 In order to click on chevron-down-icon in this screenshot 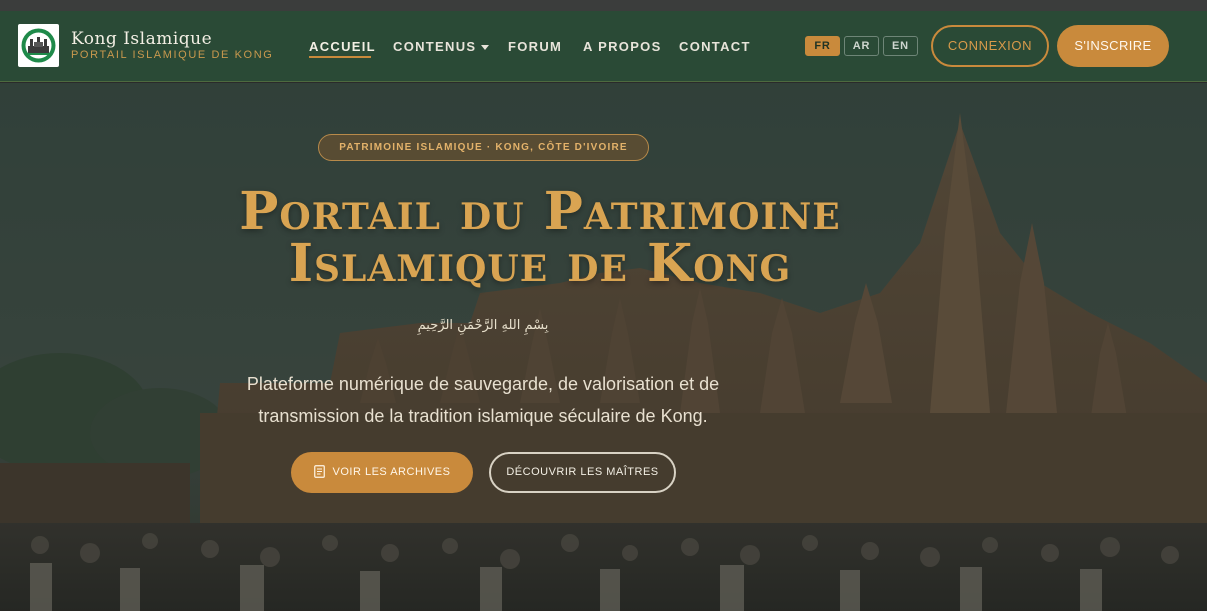, I will do `click(485, 48)`.